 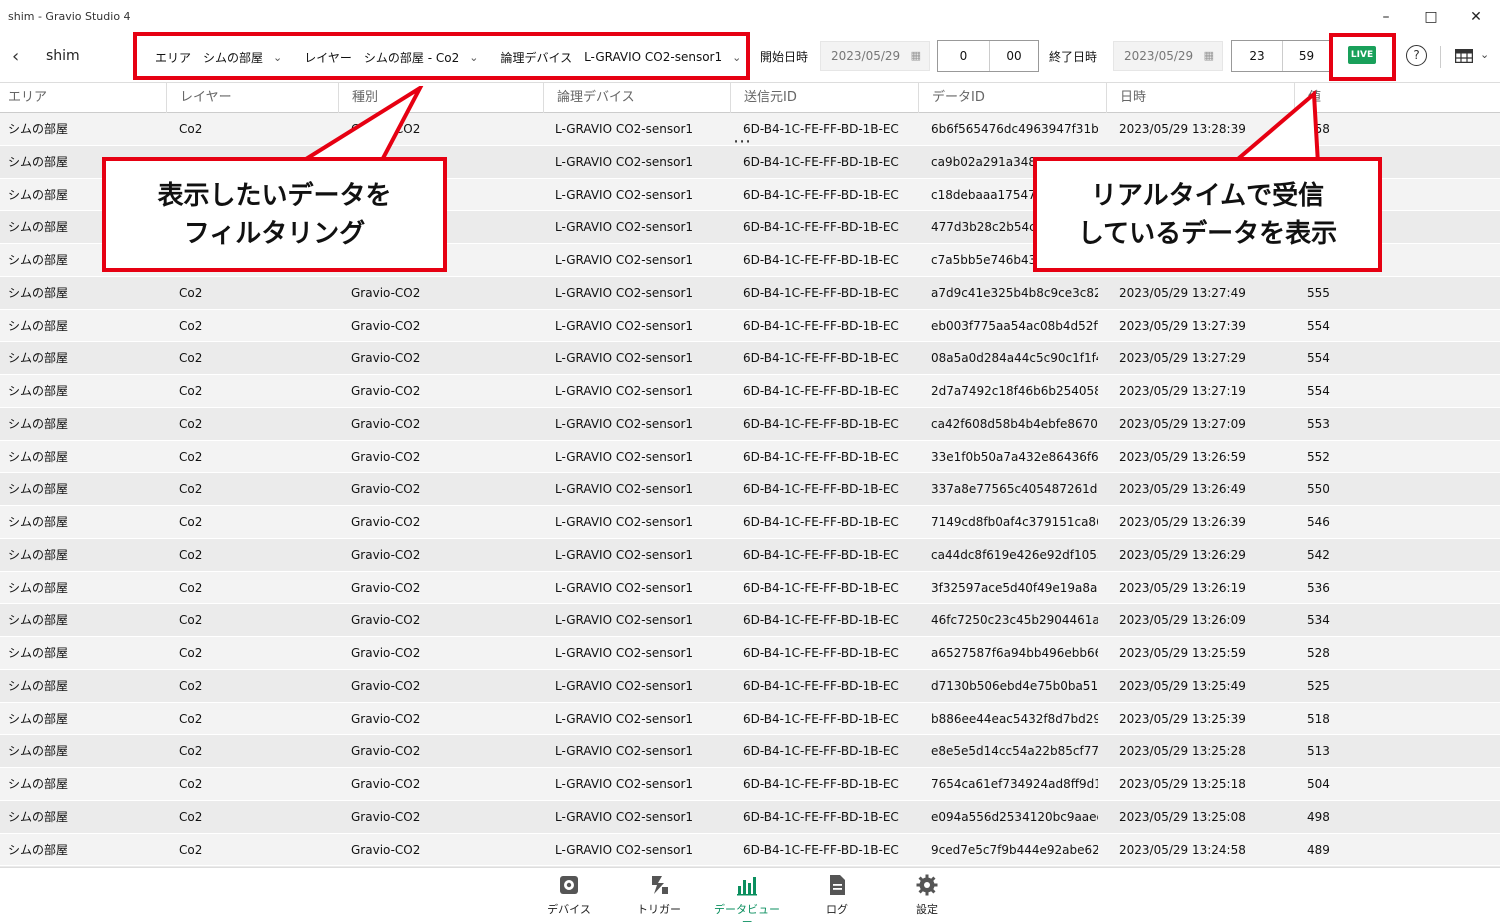 I want to click on back-arrow-icon: ‹, so click(x=15, y=56).